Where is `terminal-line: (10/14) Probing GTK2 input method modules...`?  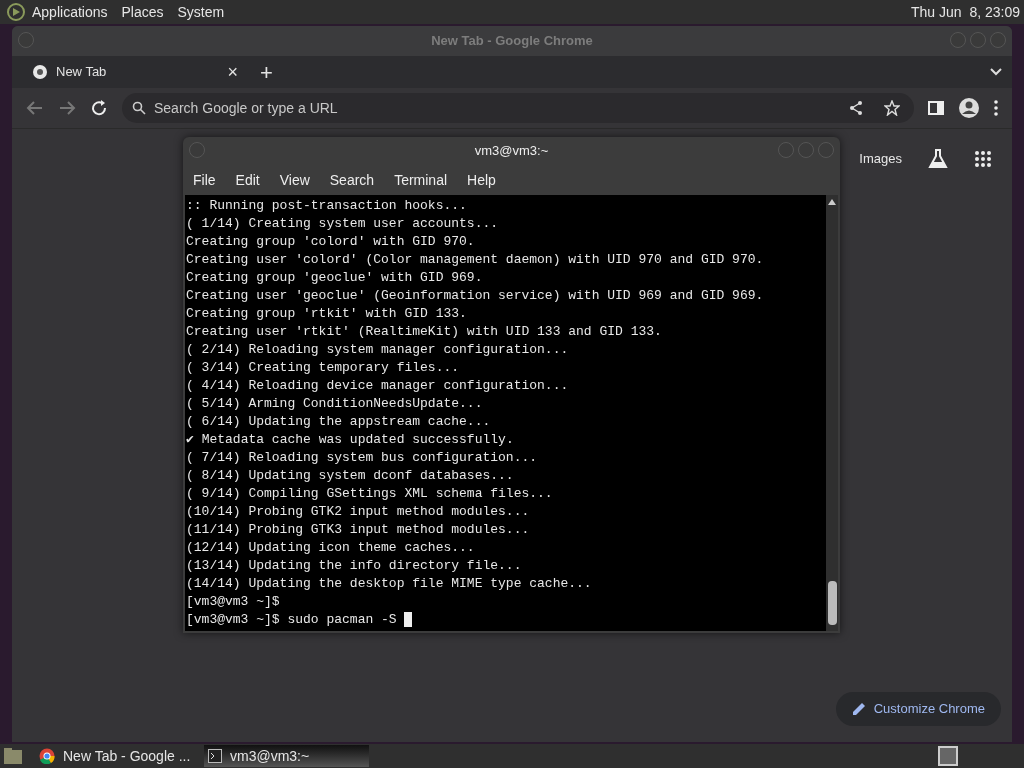 terminal-line: (10/14) Probing GTK2 input method modules... is located at coordinates (358, 512).